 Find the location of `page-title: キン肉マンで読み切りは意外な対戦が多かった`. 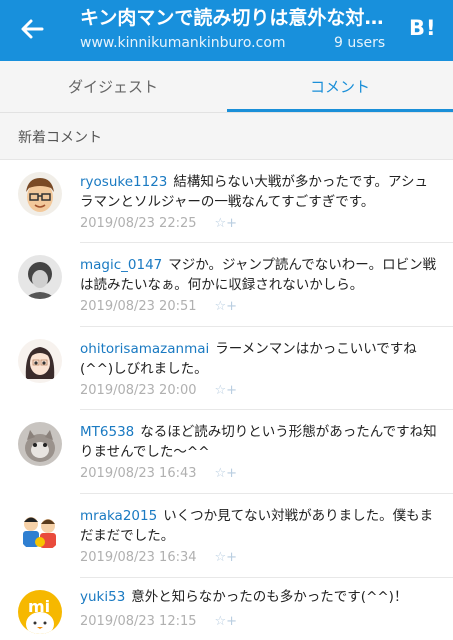

page-title: キン肉マンで読み切りは意外な対戦が多かった is located at coordinates (240, 18).